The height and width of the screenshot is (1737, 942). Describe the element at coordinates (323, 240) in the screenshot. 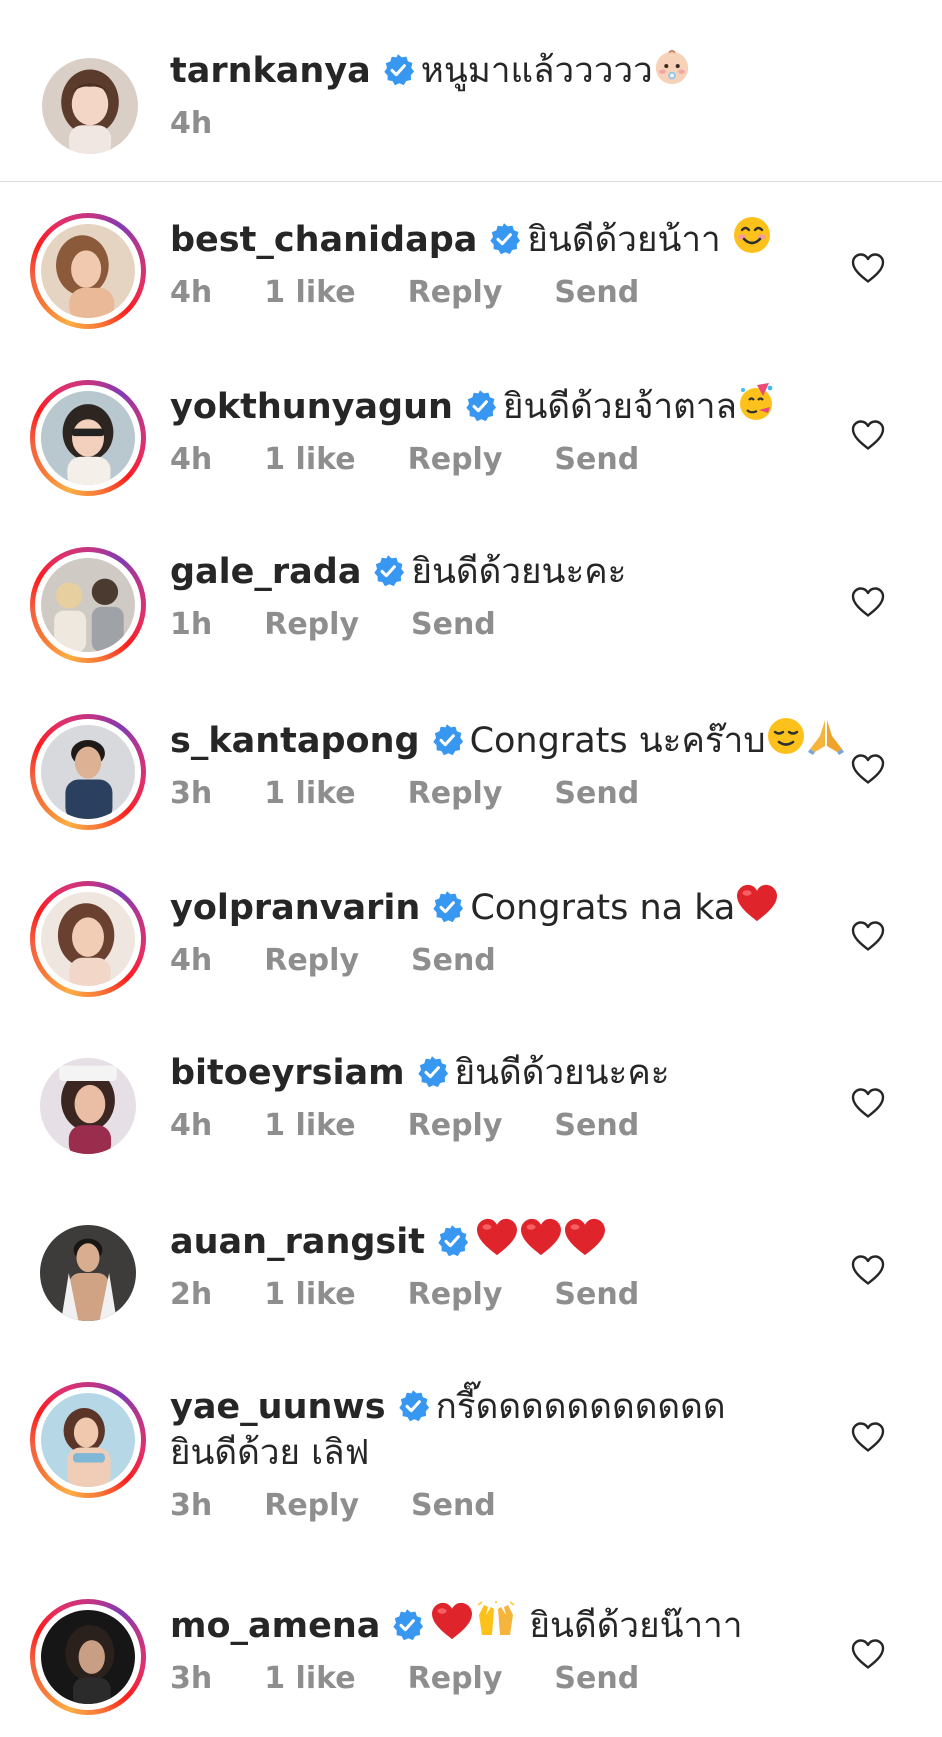

I see `username: best_chanidapa` at that location.